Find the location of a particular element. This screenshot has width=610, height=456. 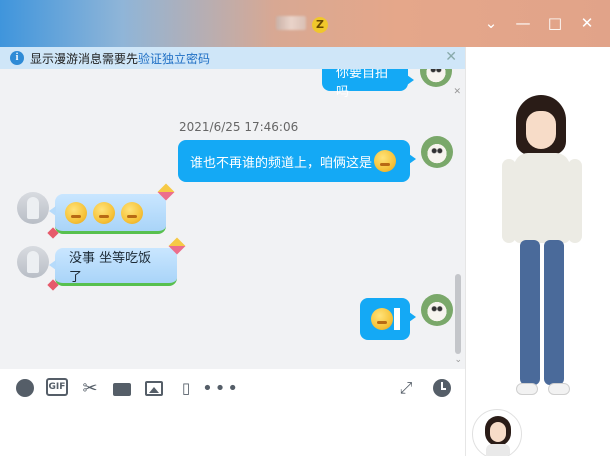

gif-icon: GIF is located at coordinates (57, 387).